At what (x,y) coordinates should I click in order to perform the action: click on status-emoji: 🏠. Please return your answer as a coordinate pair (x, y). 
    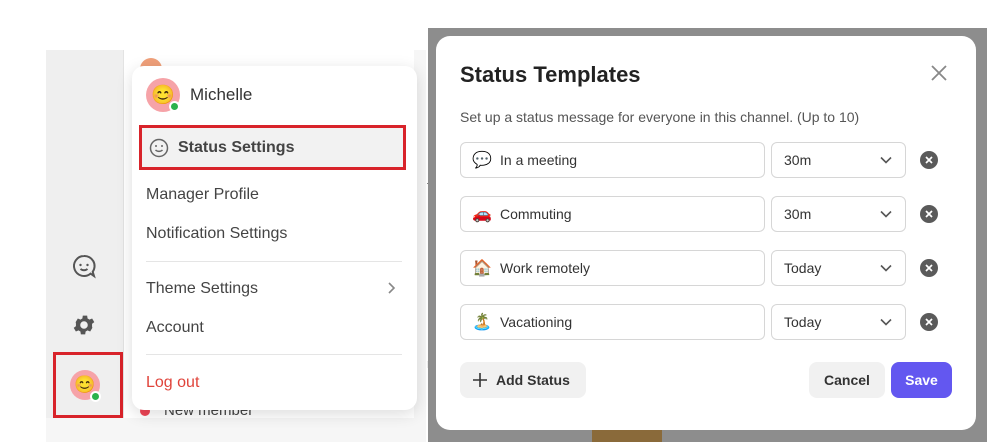
    Looking at the image, I should click on (482, 268).